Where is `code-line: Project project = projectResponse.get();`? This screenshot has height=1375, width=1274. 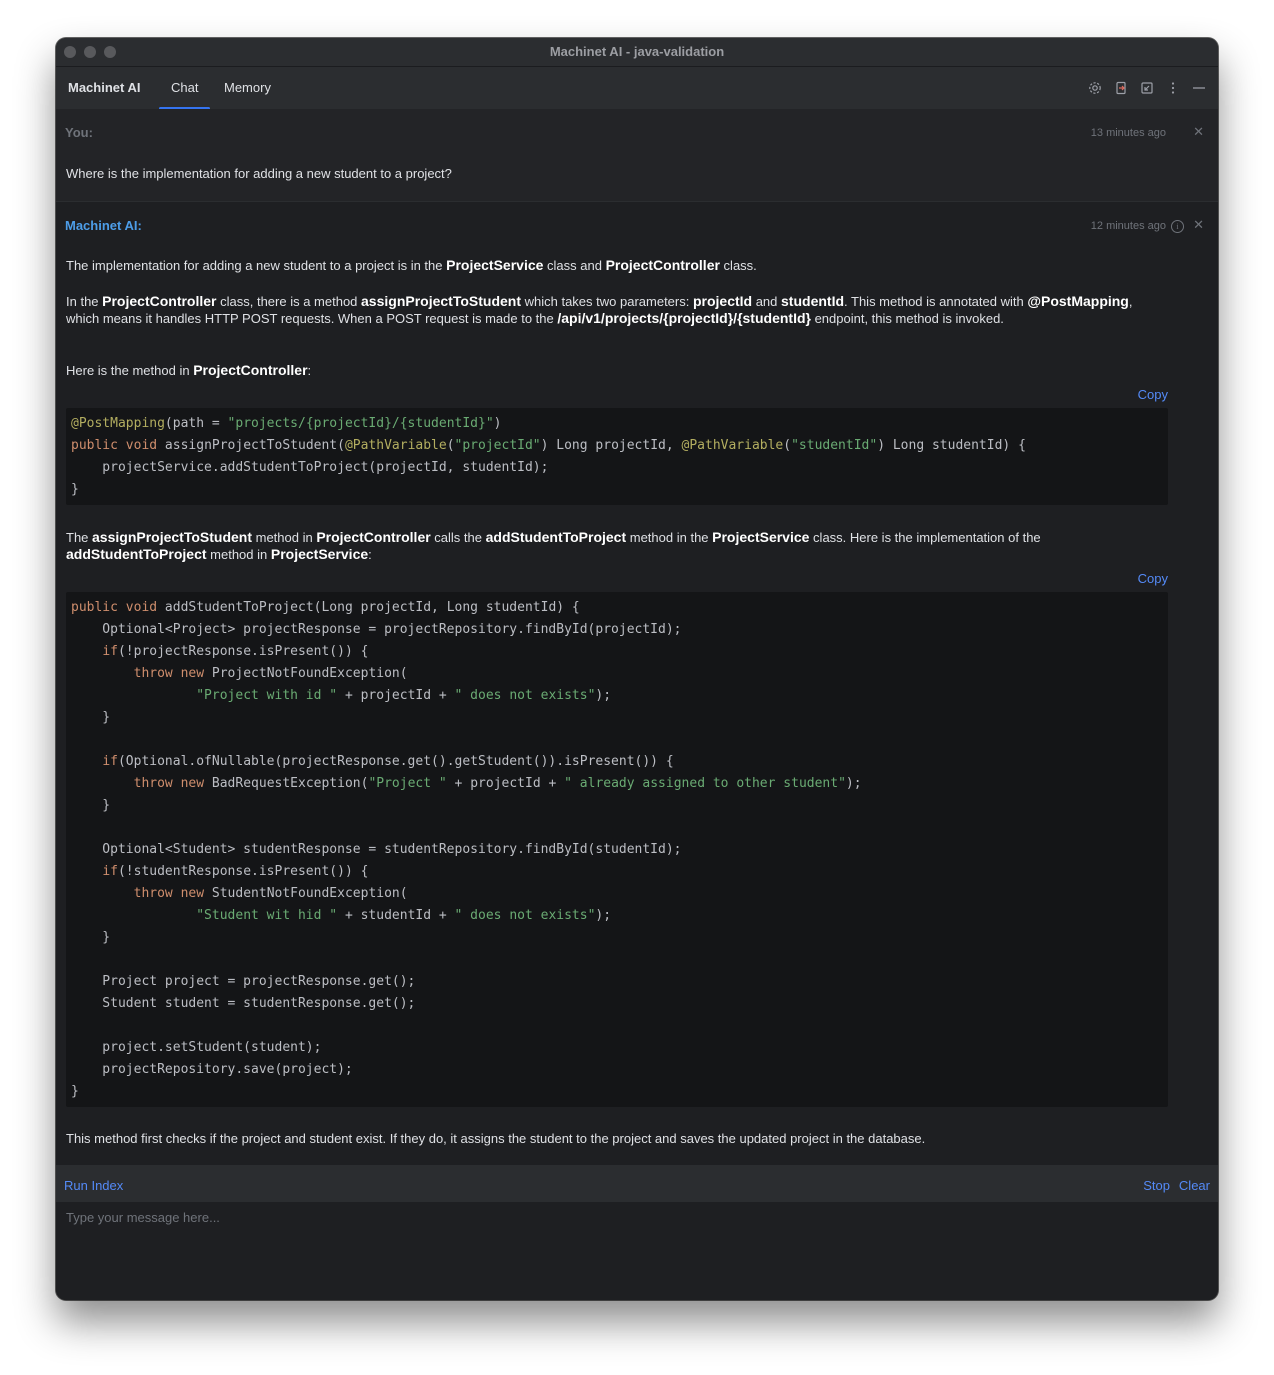 code-line: Project project = projectResponse.get(); is located at coordinates (243, 981).